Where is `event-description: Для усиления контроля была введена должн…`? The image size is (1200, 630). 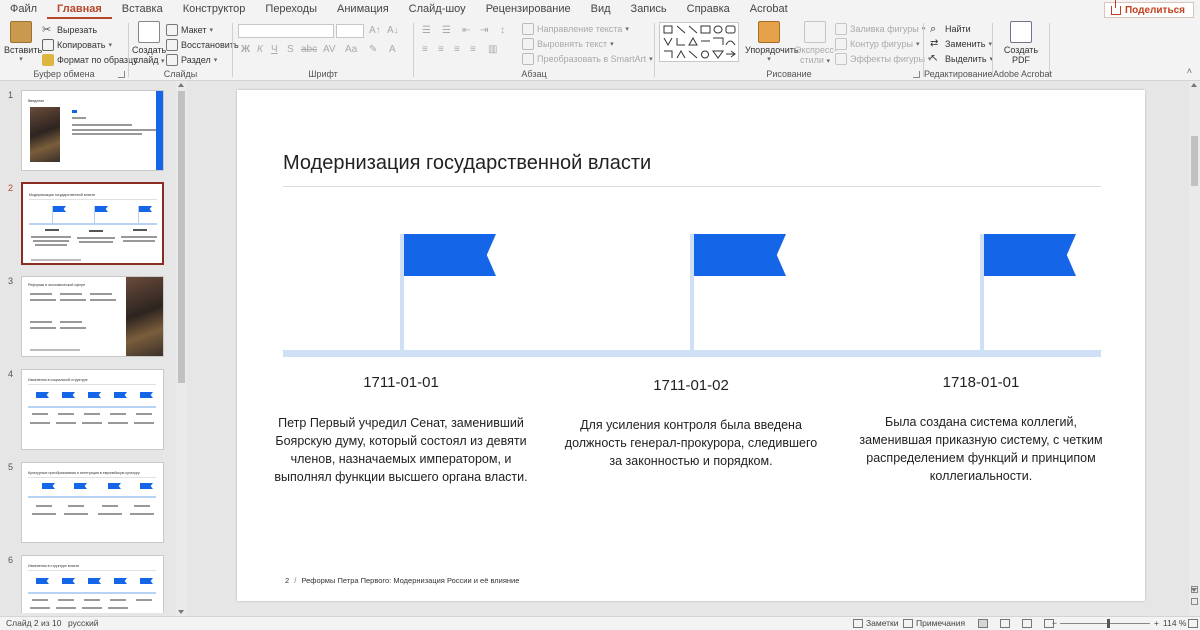 event-description: Для усиления контроля была введена должн… is located at coordinates (691, 443).